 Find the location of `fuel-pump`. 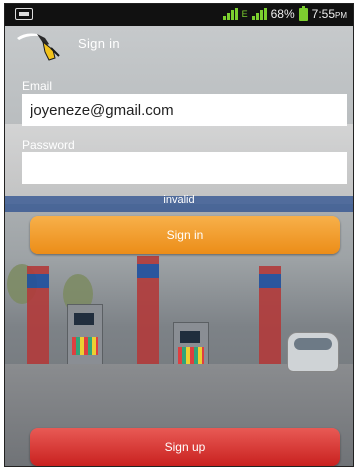

fuel-pump is located at coordinates (85, 335).